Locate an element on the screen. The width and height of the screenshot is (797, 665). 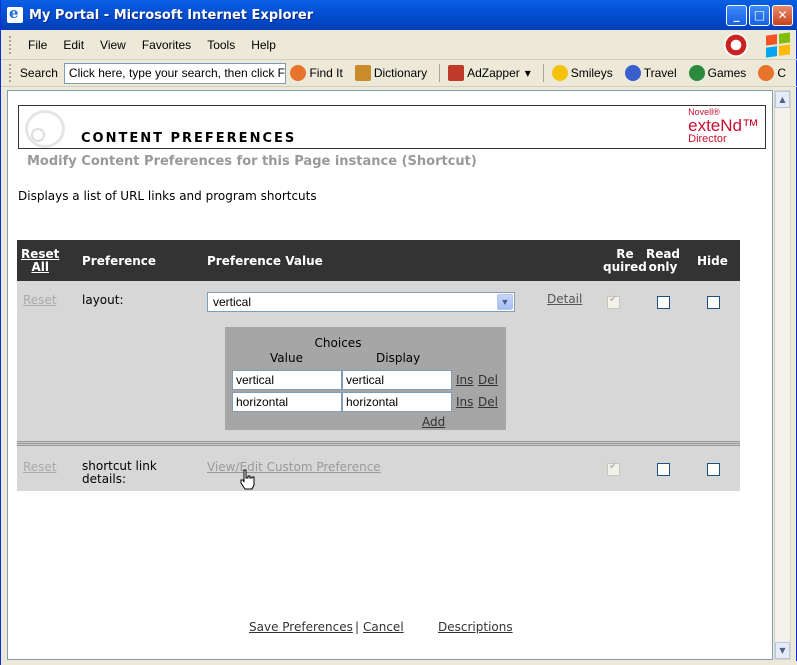
header-required: Re quired is located at coordinates (625, 261).